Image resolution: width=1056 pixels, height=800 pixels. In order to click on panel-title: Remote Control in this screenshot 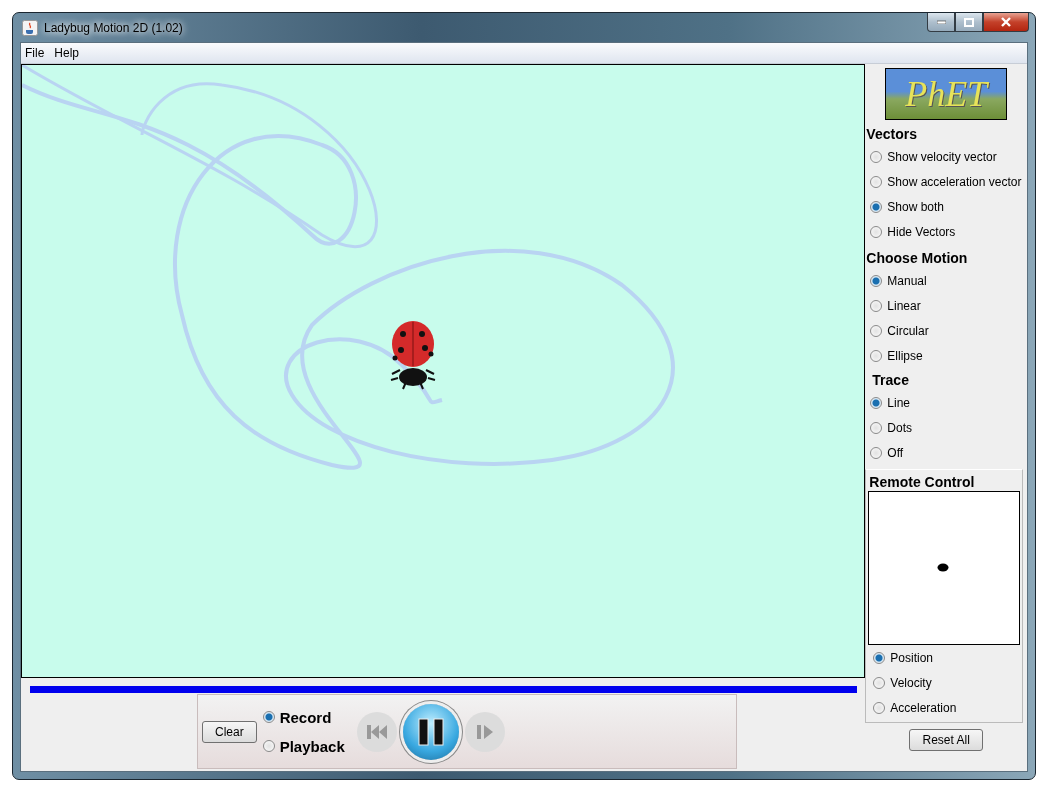, I will do `click(922, 482)`.